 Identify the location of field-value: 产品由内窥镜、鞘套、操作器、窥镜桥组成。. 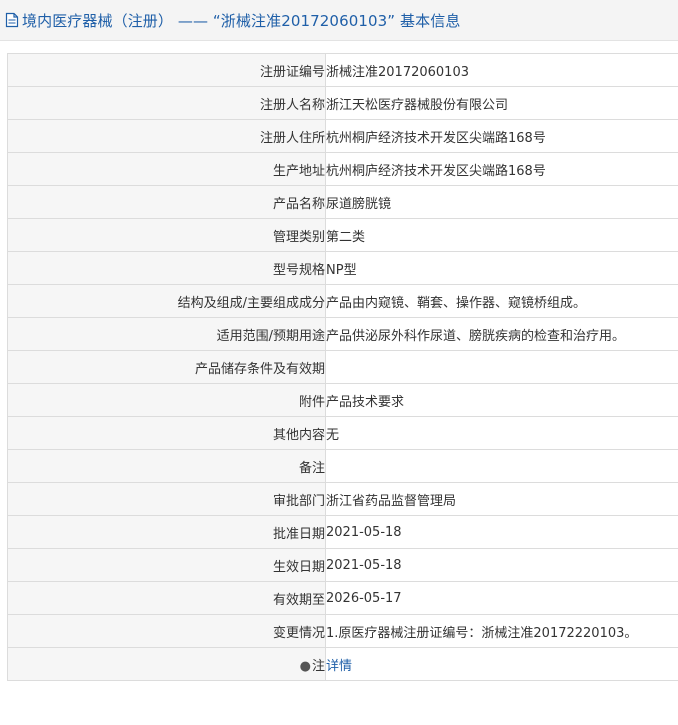
(501, 301).